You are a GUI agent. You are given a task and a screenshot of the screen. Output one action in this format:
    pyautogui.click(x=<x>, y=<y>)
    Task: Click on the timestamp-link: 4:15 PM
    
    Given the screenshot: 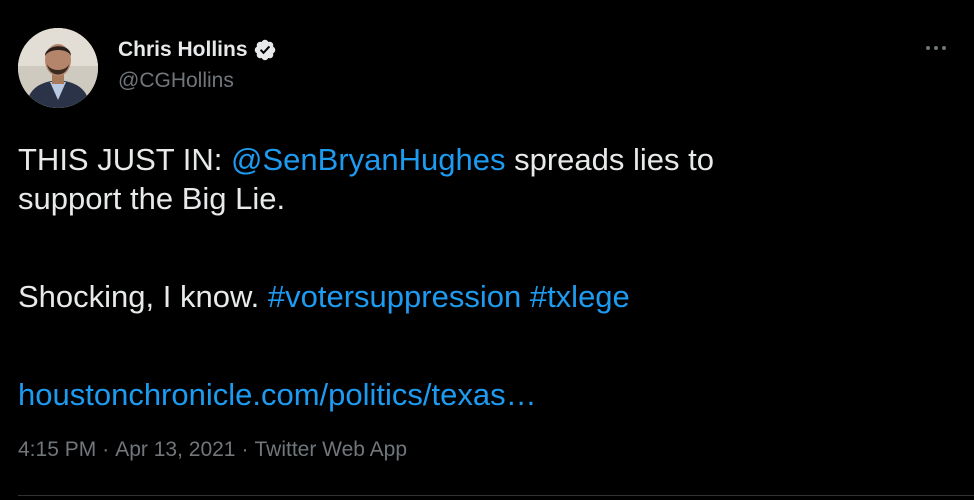 What is the action you would take?
    pyautogui.click(x=57, y=450)
    